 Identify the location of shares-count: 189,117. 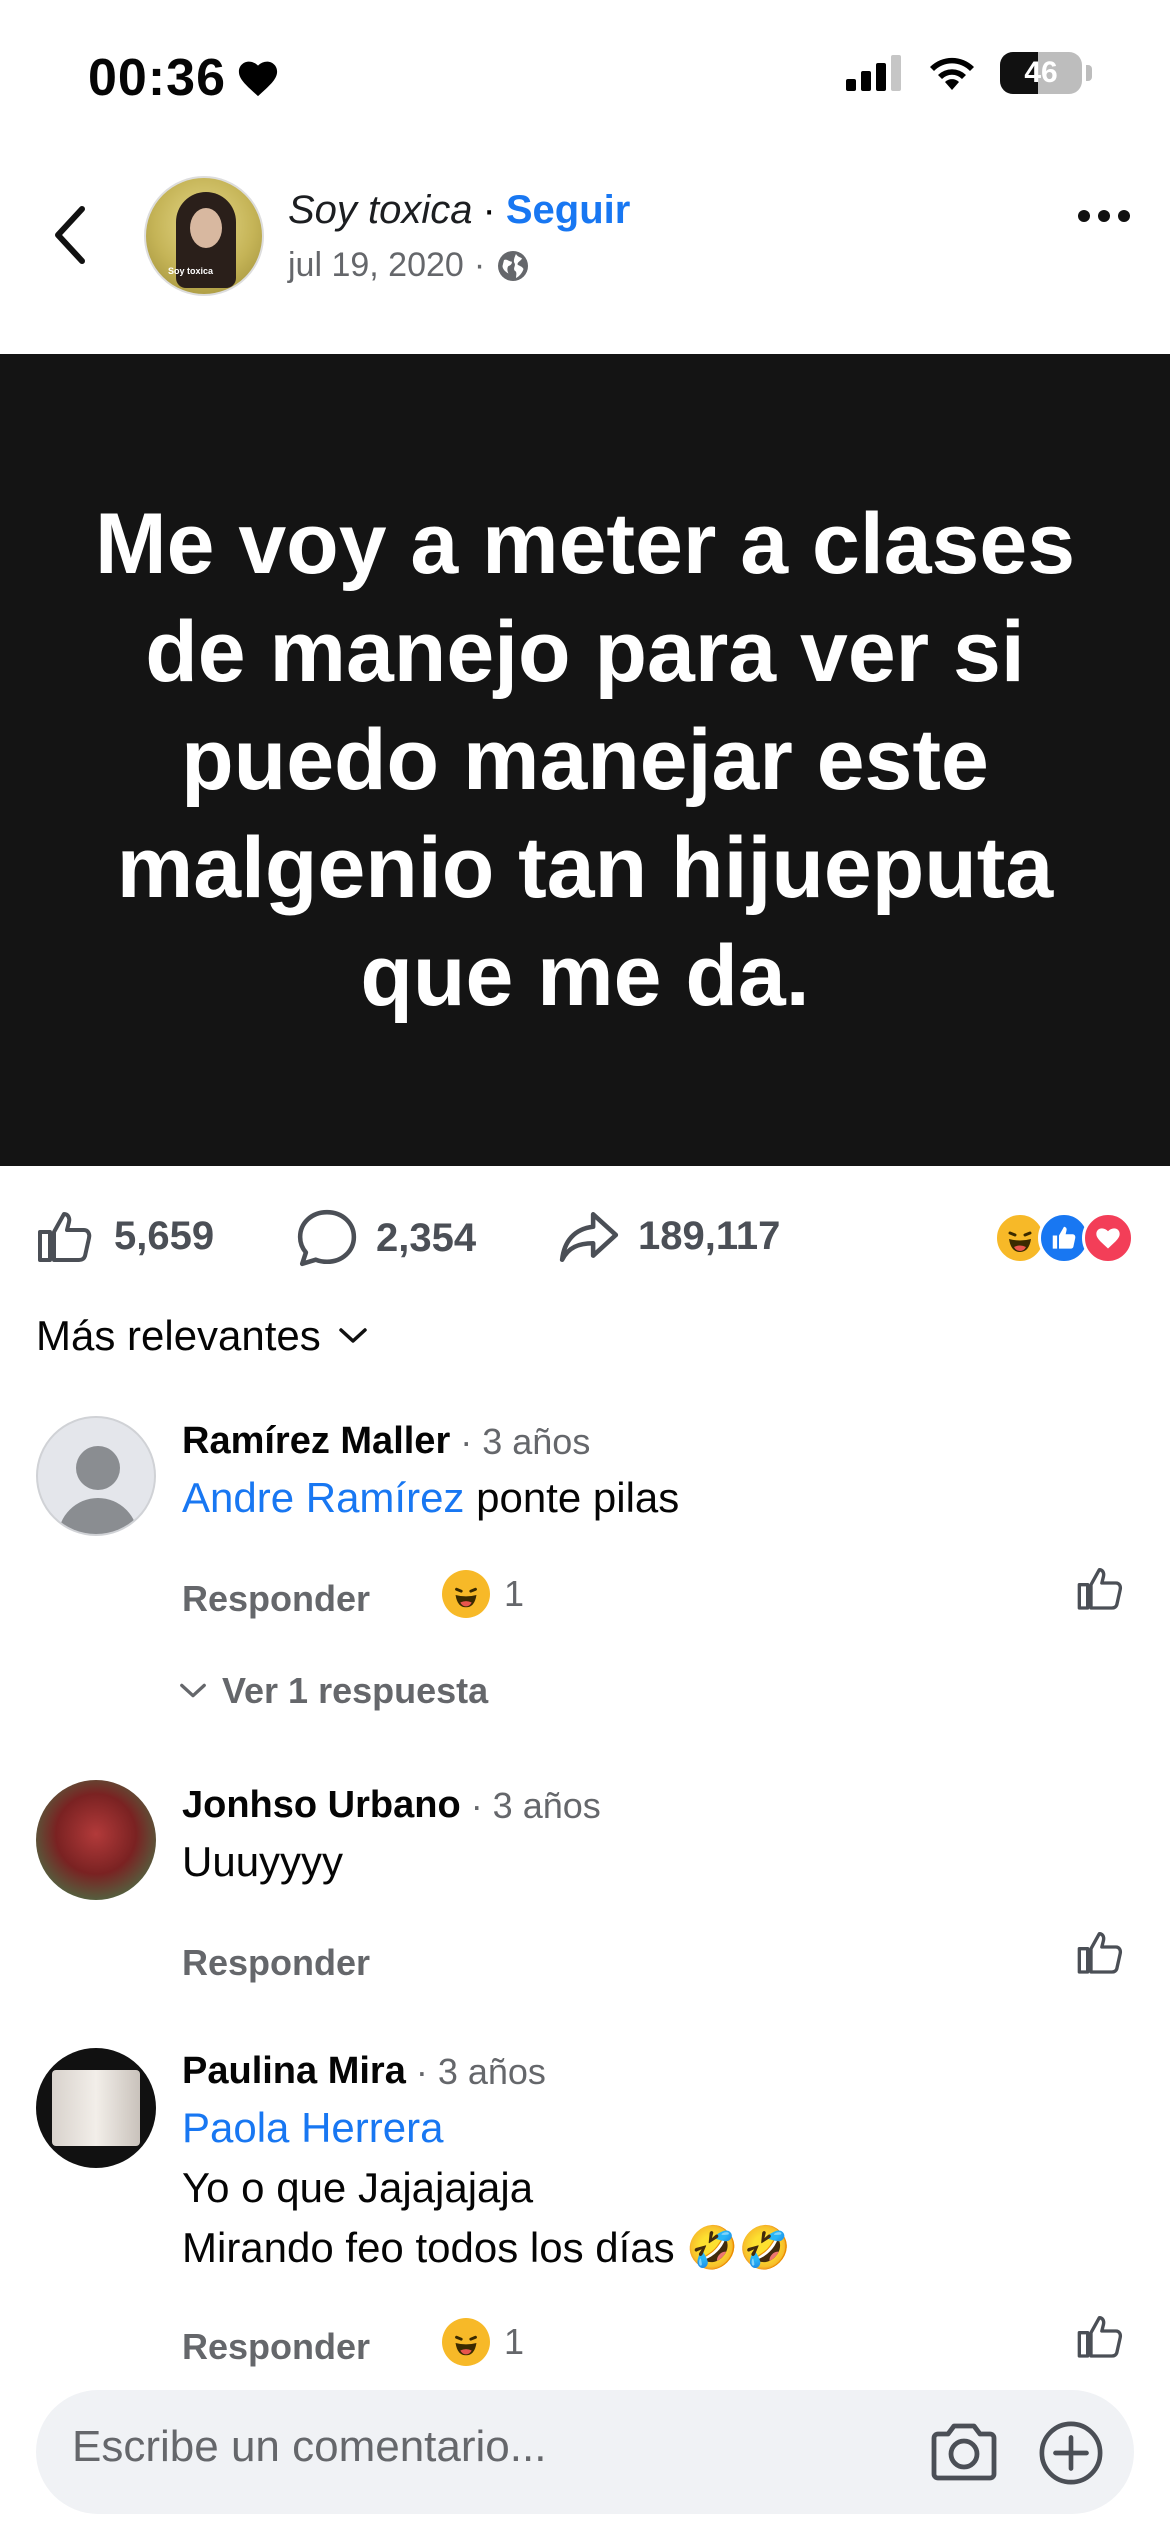
(709, 1235).